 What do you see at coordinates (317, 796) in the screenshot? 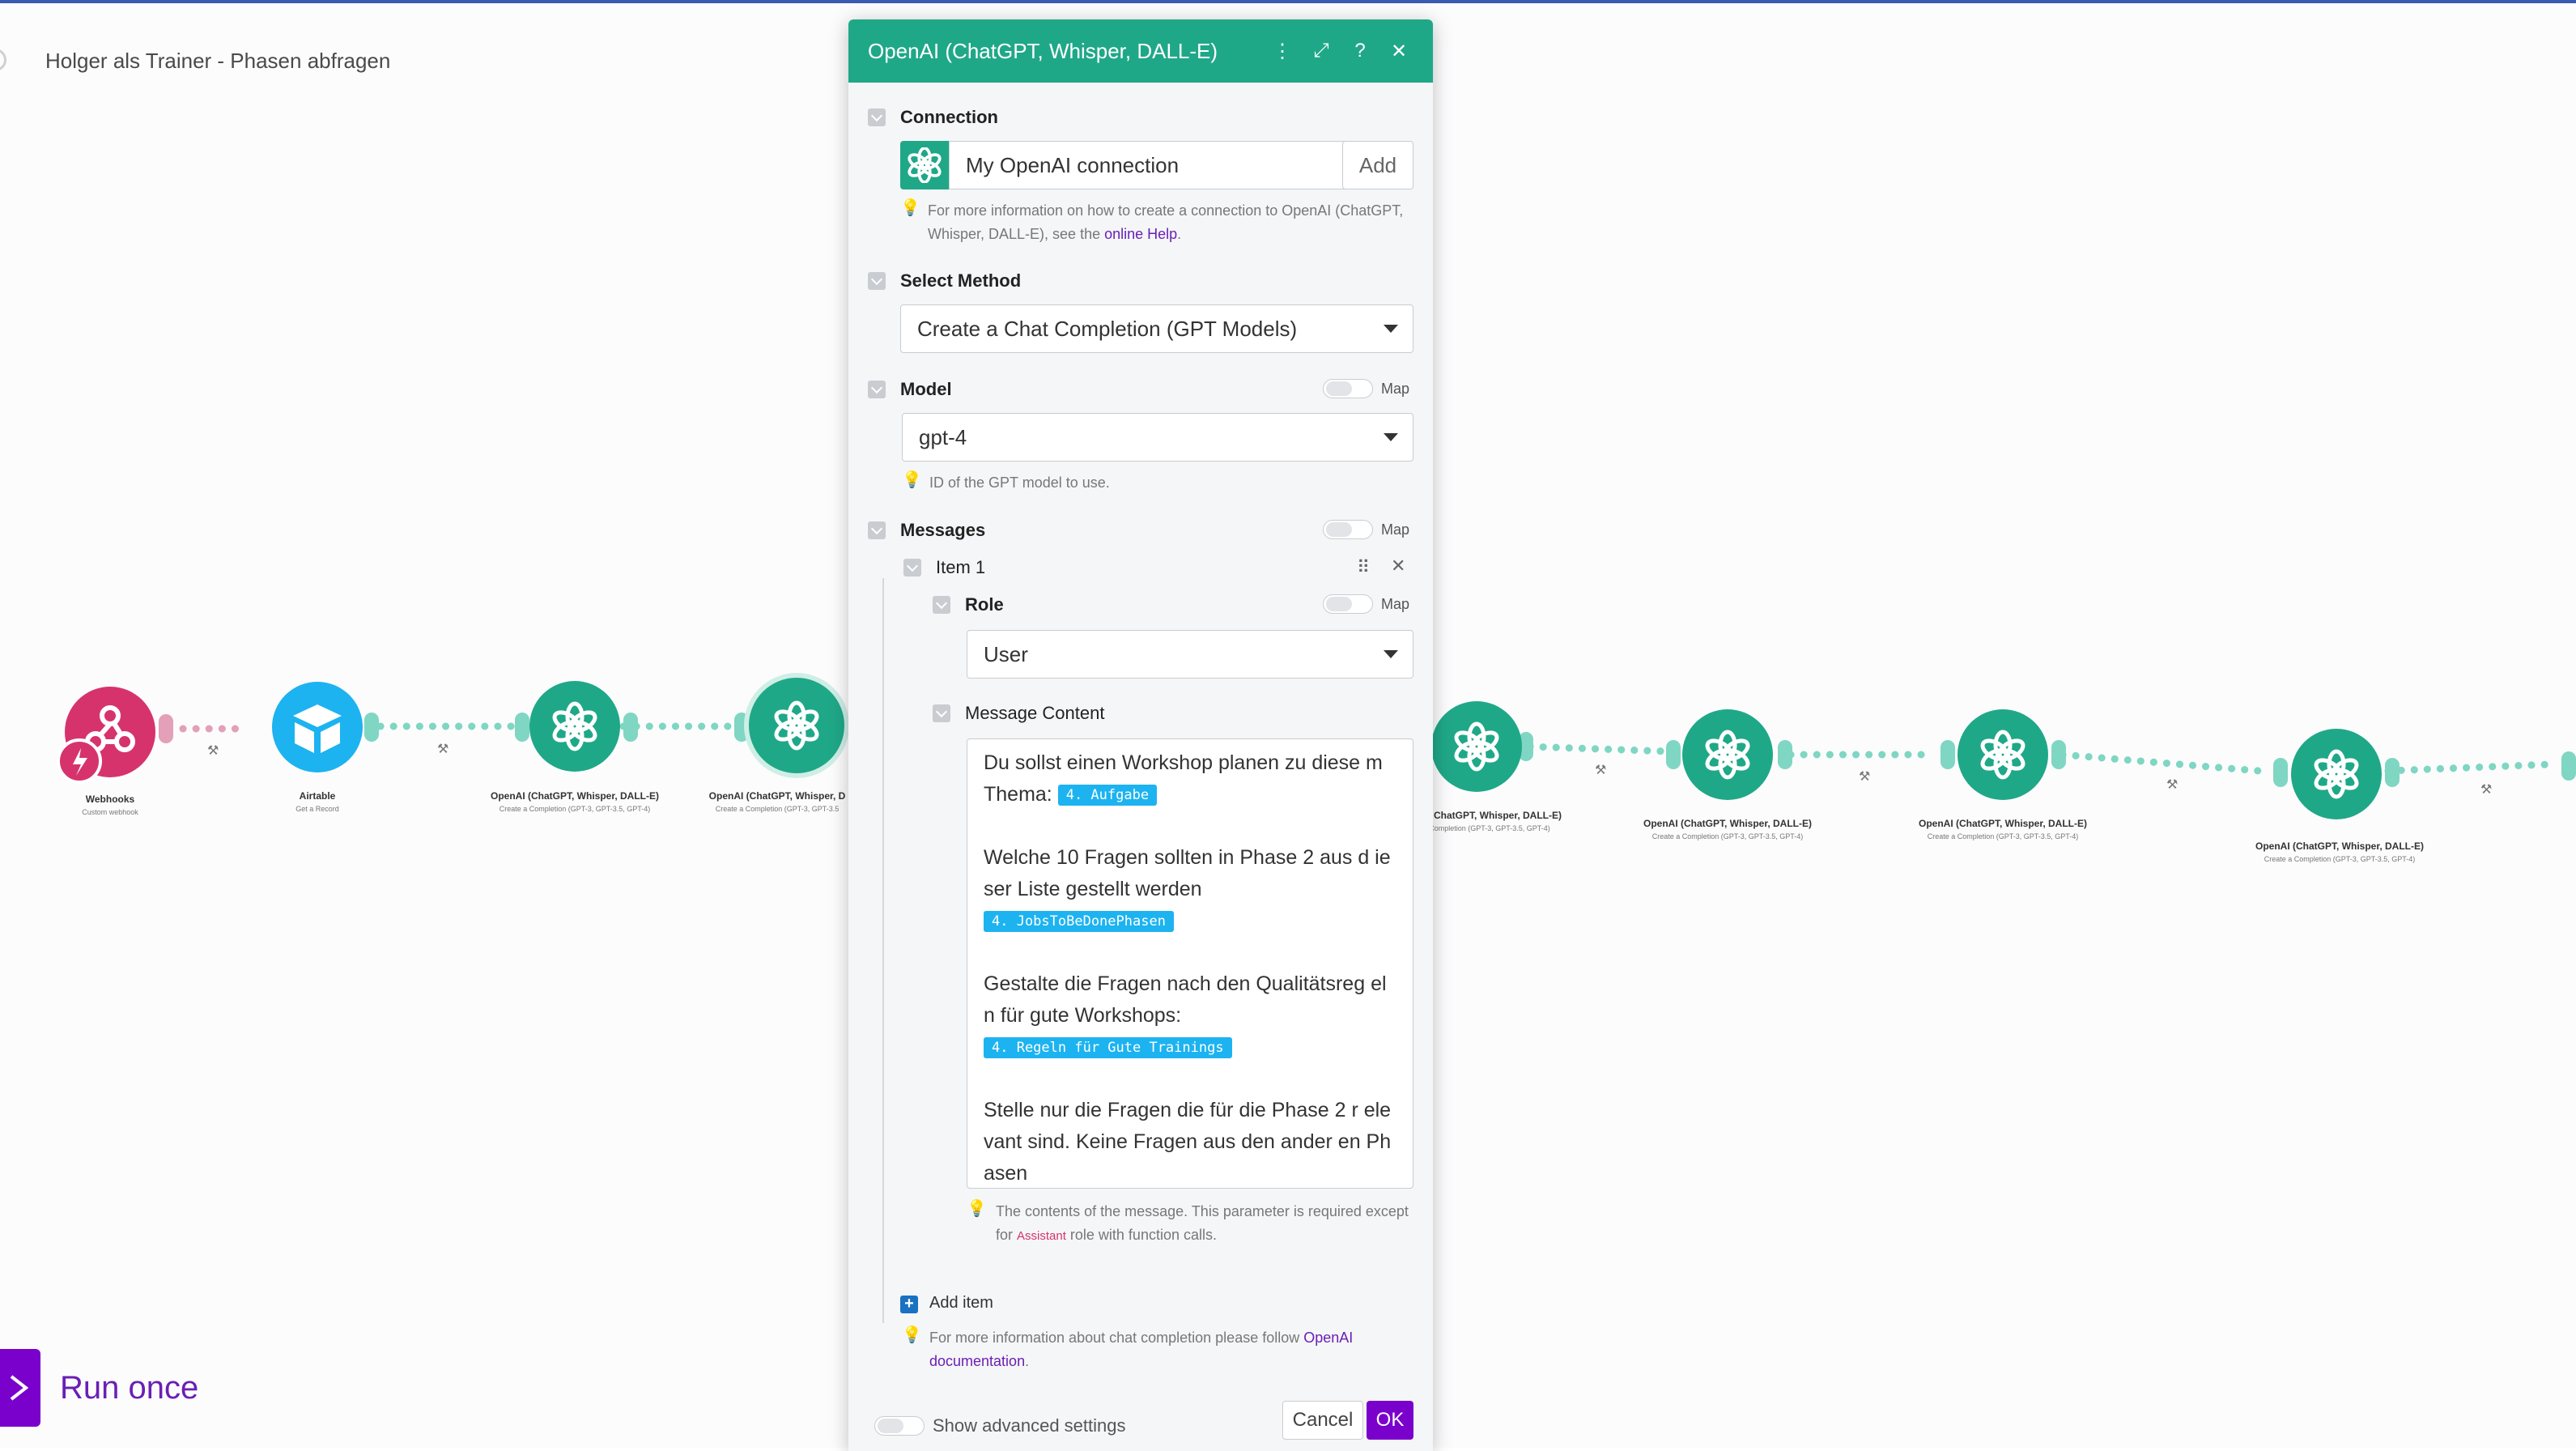
I see `node-label: Airtable` at bounding box center [317, 796].